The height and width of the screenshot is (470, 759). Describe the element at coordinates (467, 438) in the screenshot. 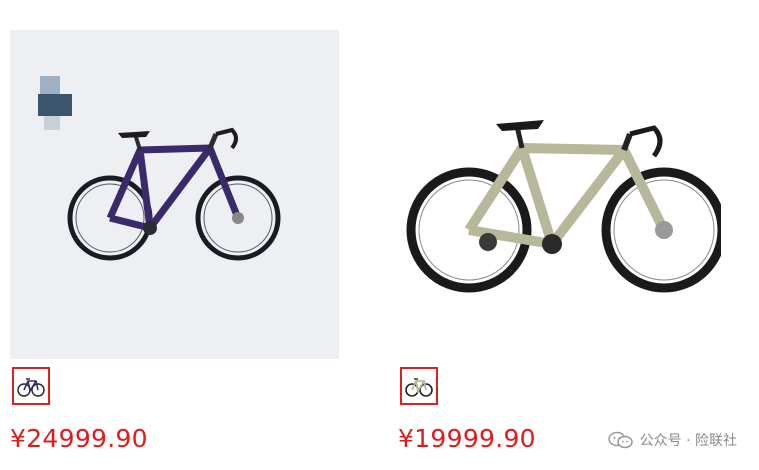

I see `product-price: ¥19999.90` at that location.